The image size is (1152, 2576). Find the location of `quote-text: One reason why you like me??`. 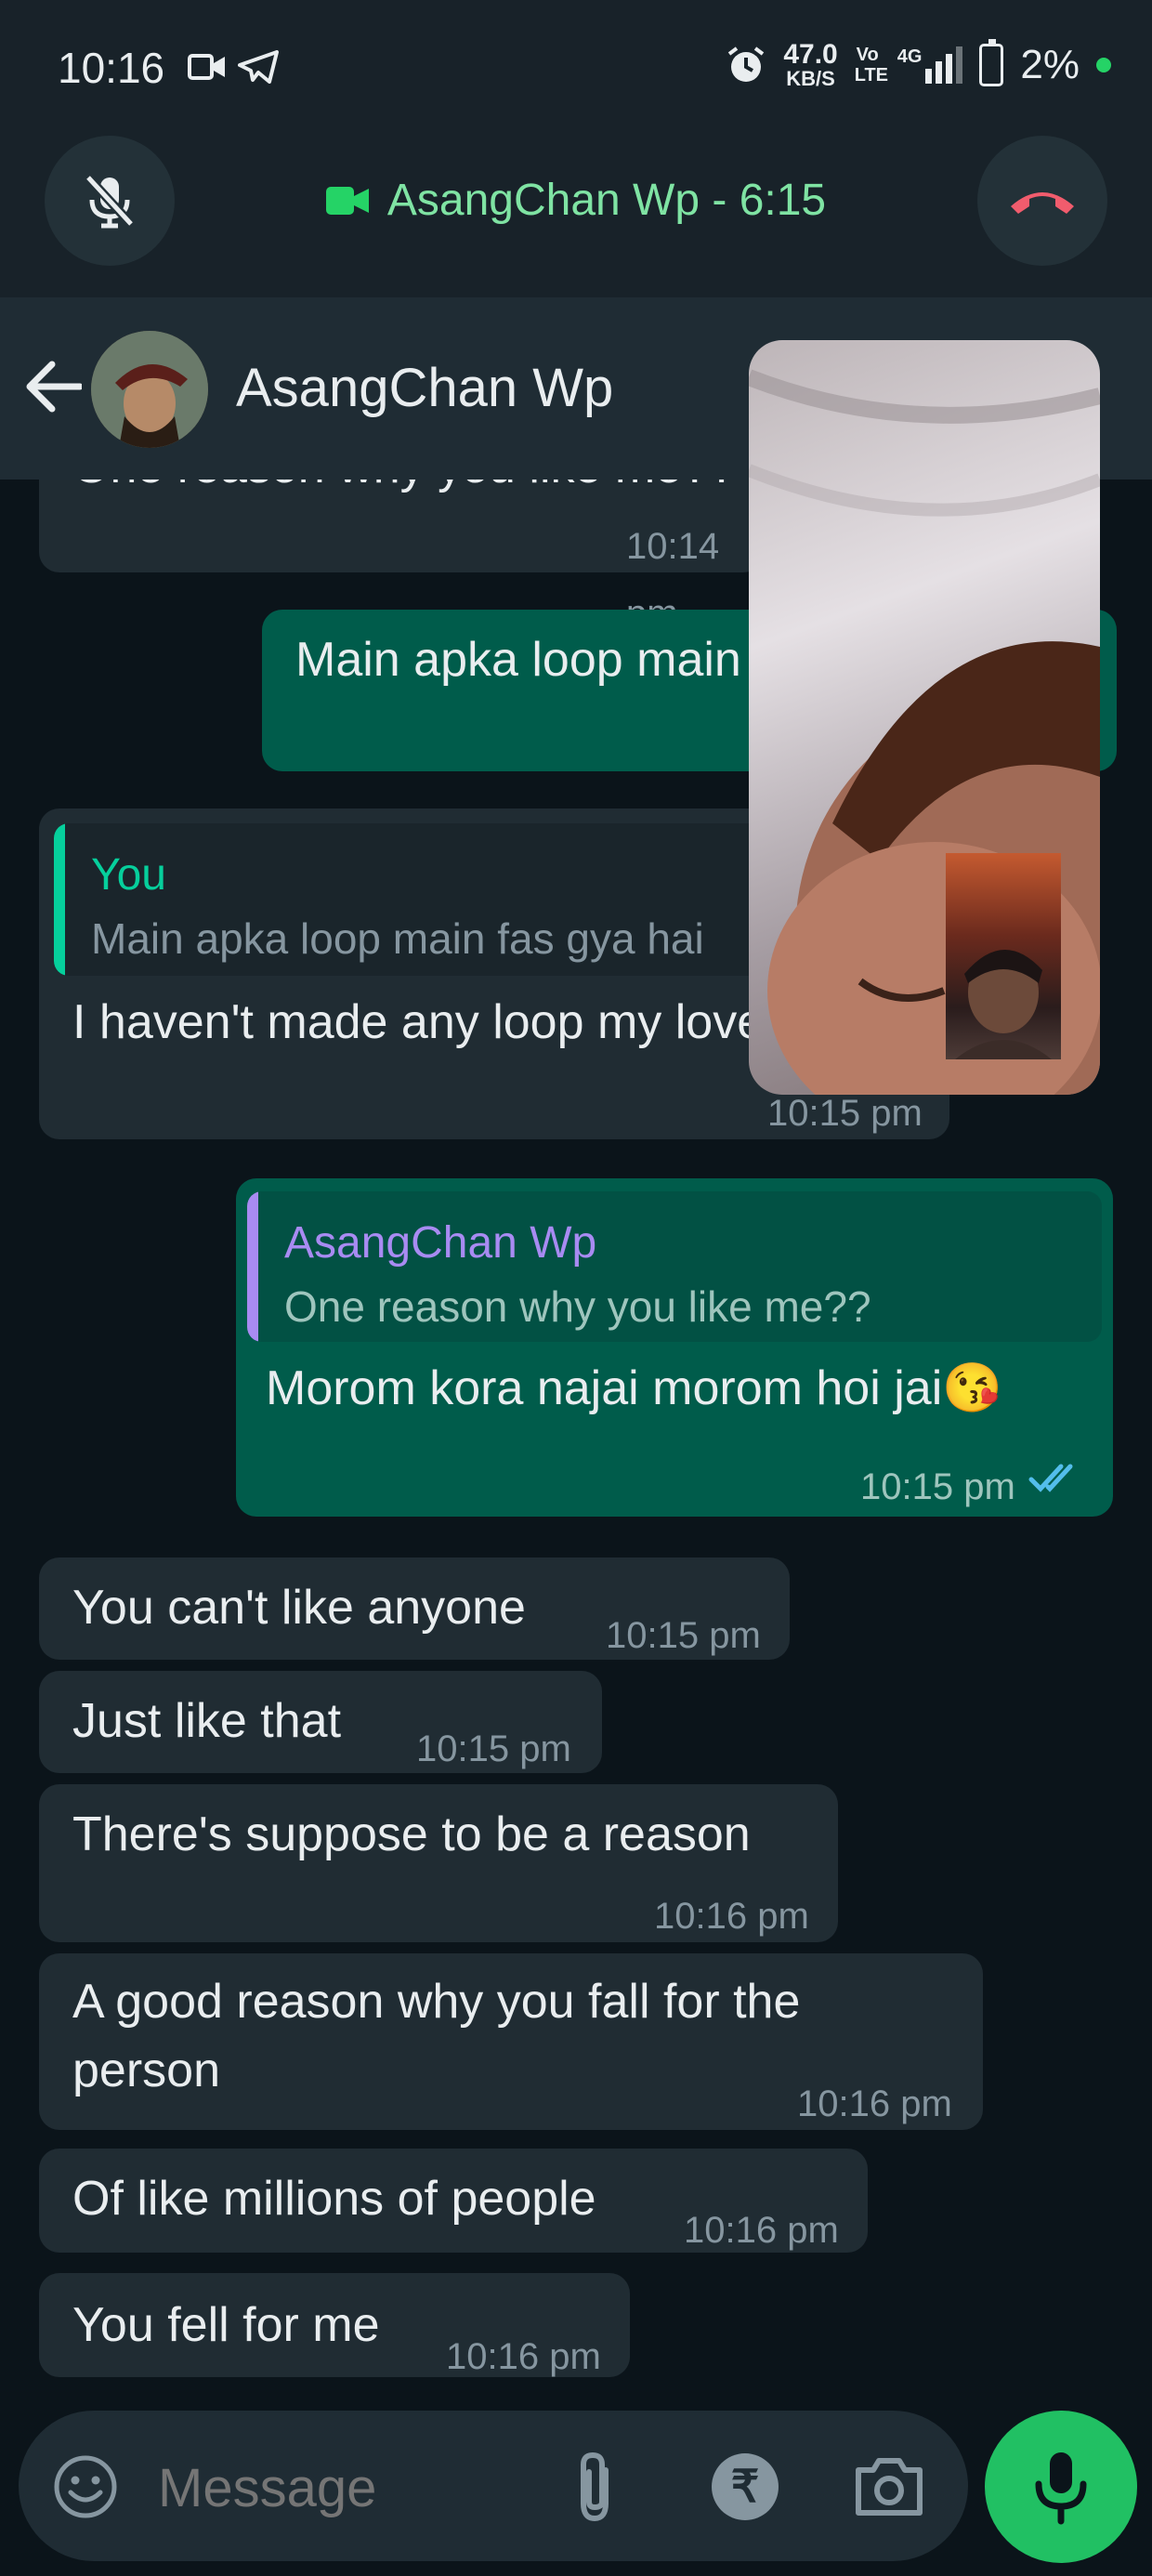

quote-text: One reason why you like me?? is located at coordinates (577, 1306).